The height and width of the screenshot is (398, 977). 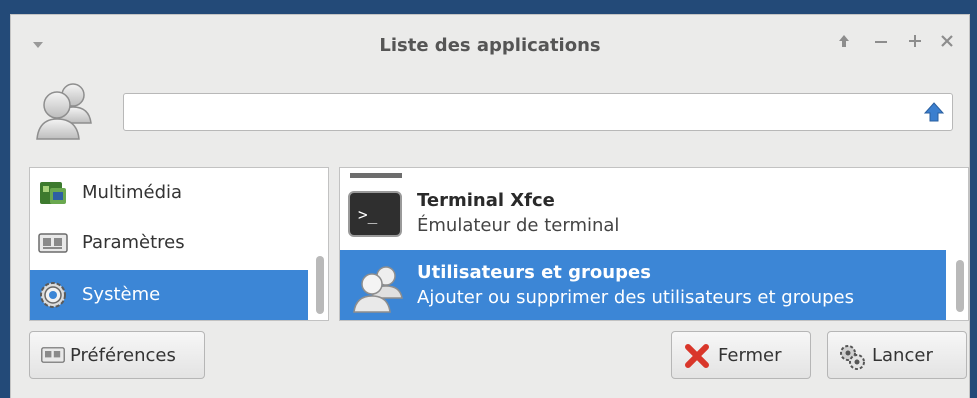 I want to click on multimedia-icon, so click(x=53, y=195).